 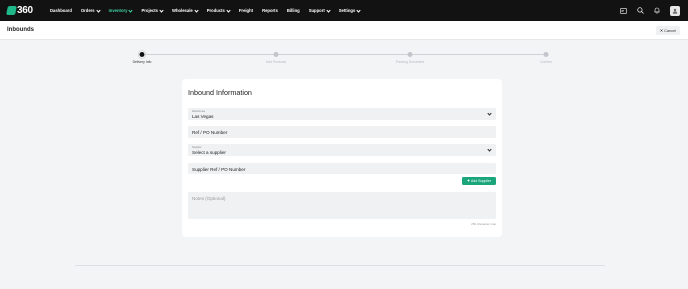 I want to click on nav-item-label: Billing, so click(x=293, y=10).